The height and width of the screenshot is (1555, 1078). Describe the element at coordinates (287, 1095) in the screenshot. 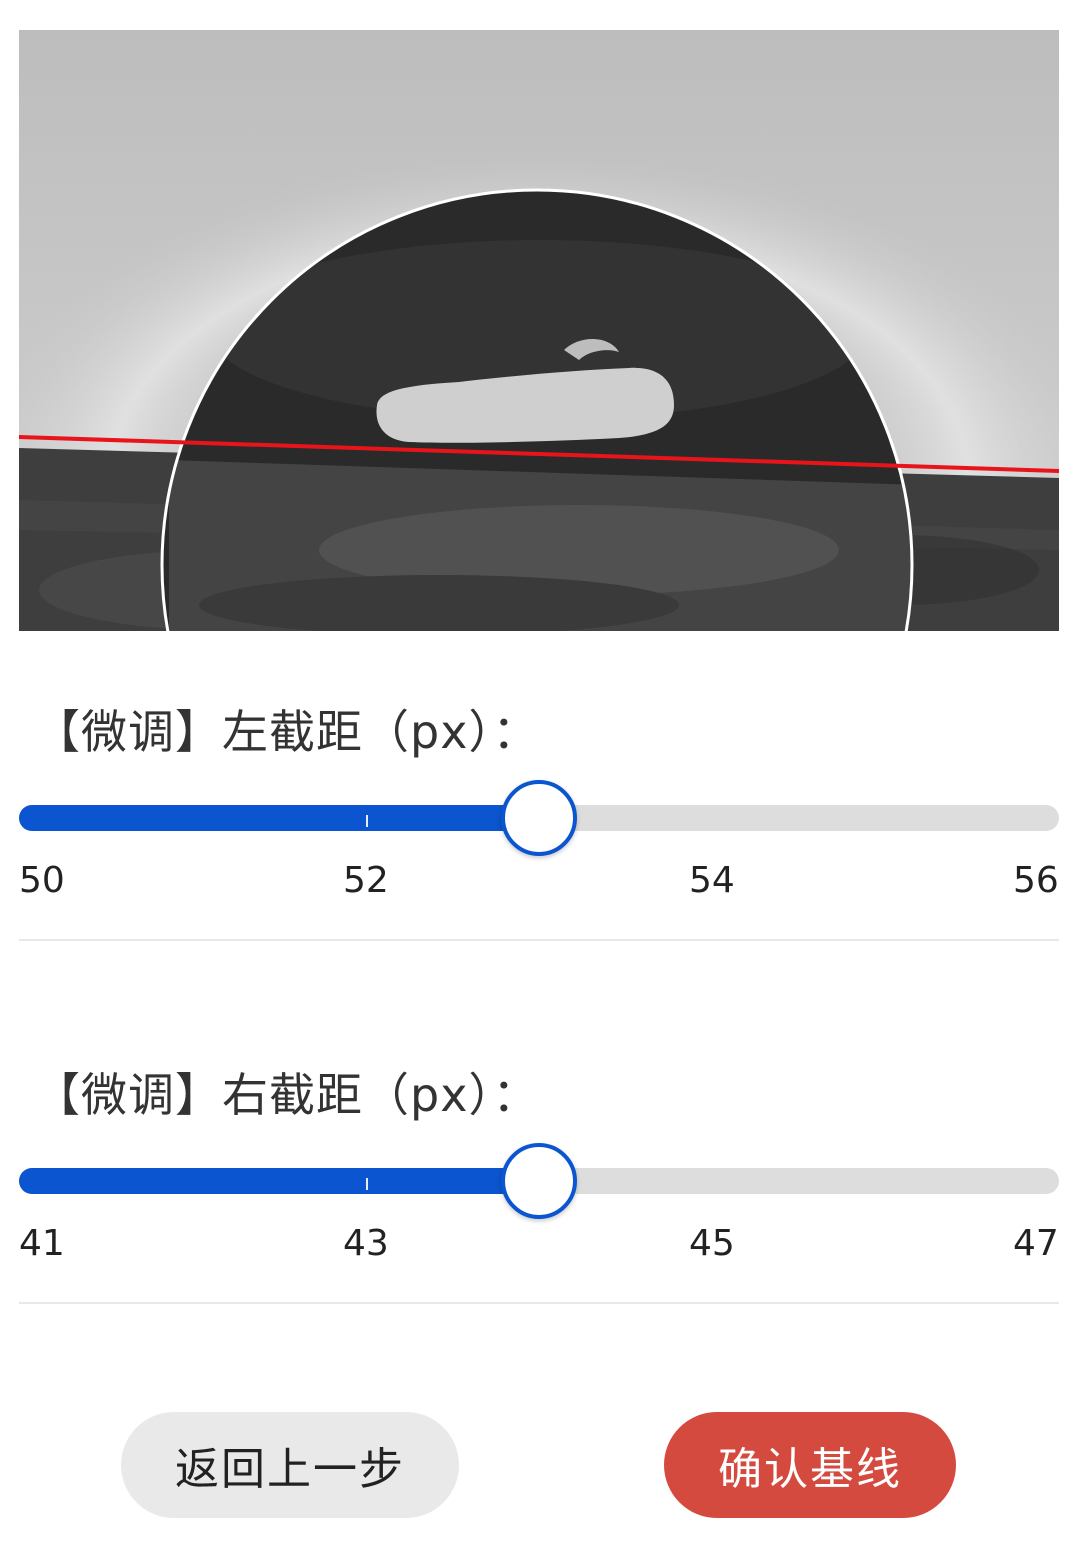

I see `right-intercept-label: 【微调】右截距（px）：` at that location.